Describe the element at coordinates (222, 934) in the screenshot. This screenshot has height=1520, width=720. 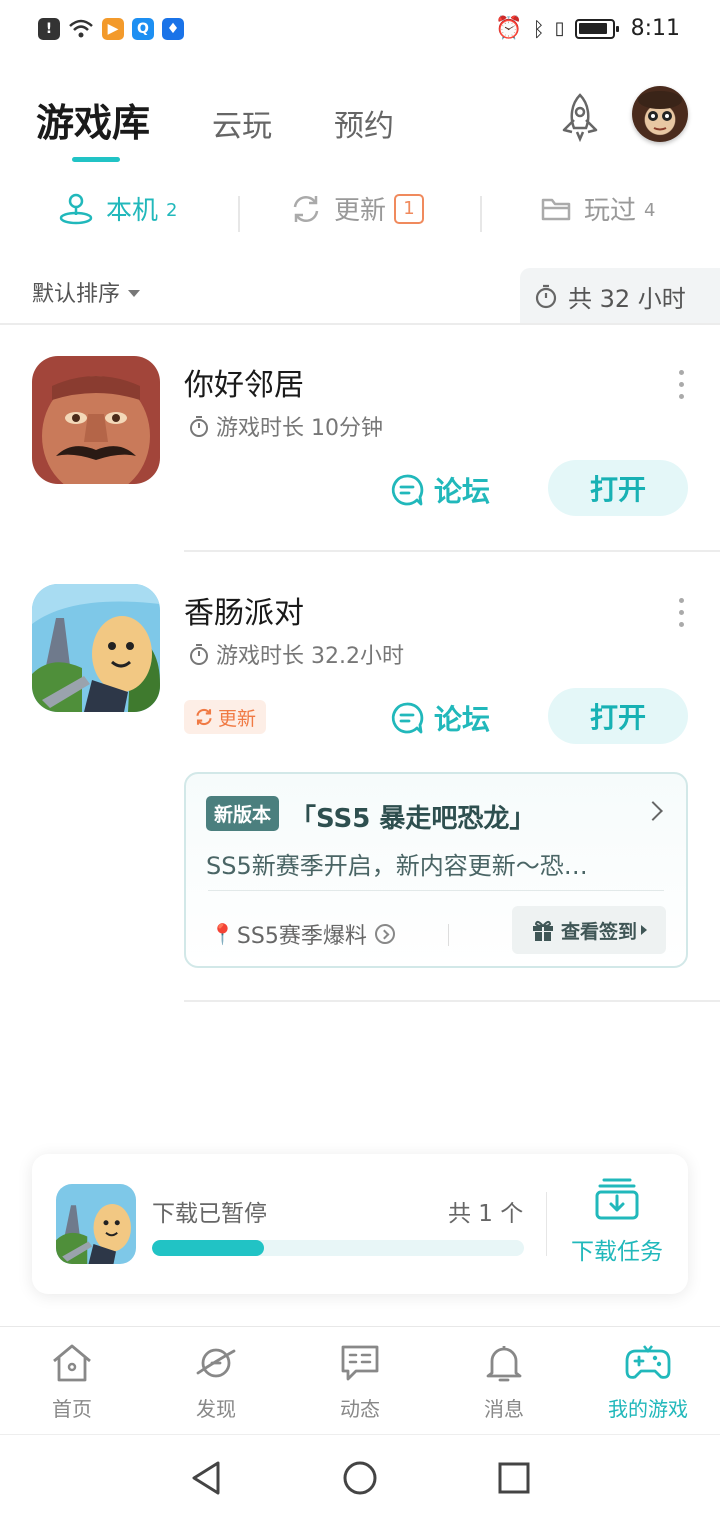
I see `location-pin-icon: 📍` at that location.